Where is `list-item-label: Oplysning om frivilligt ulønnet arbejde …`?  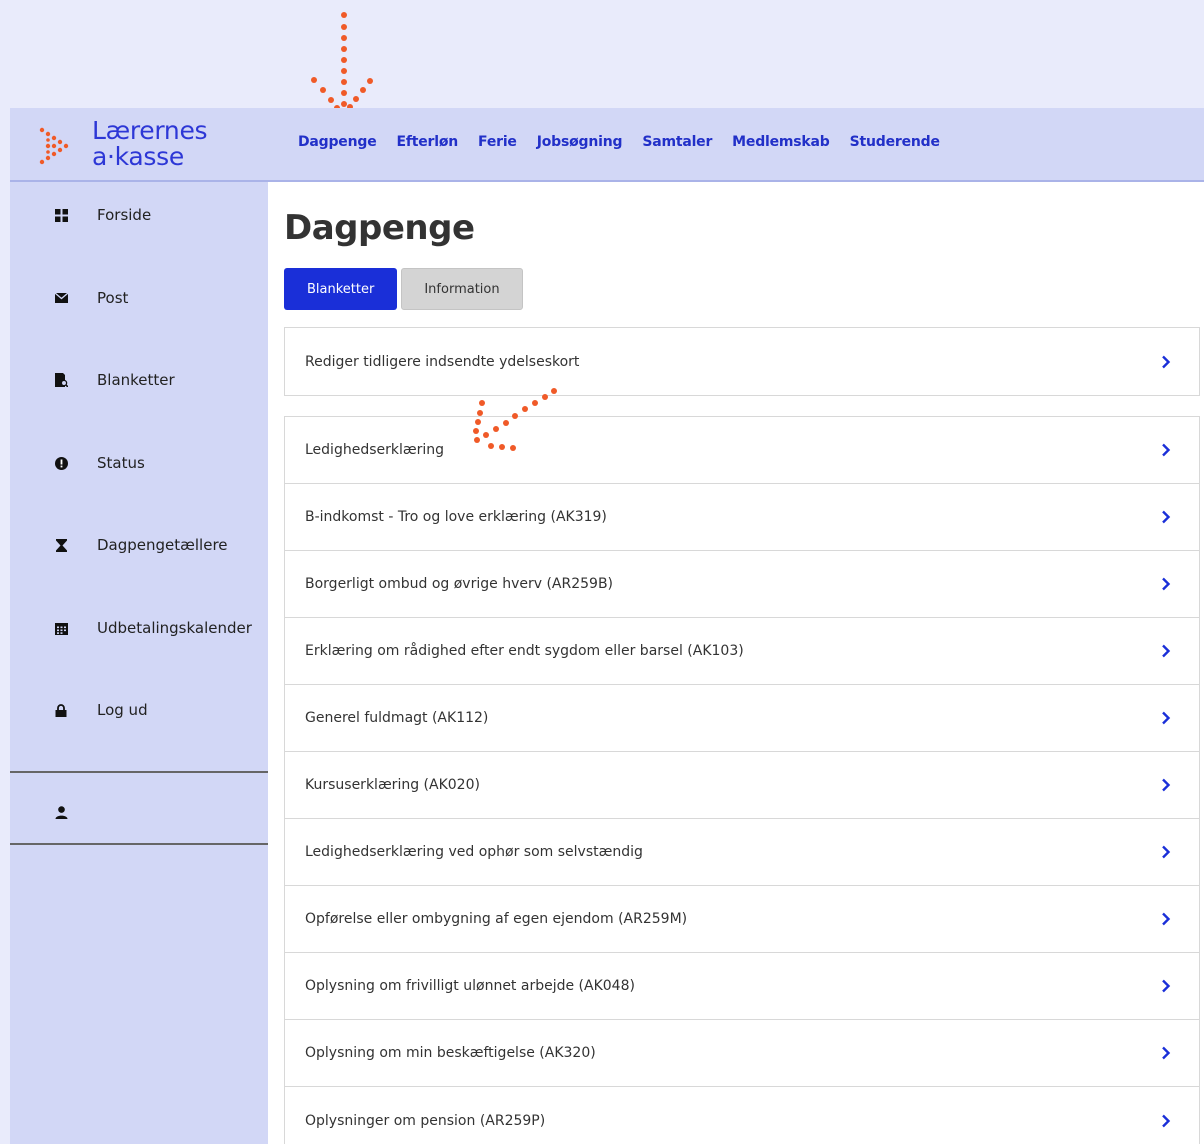 list-item-label: Oplysning om frivilligt ulønnet arbejde … is located at coordinates (470, 986).